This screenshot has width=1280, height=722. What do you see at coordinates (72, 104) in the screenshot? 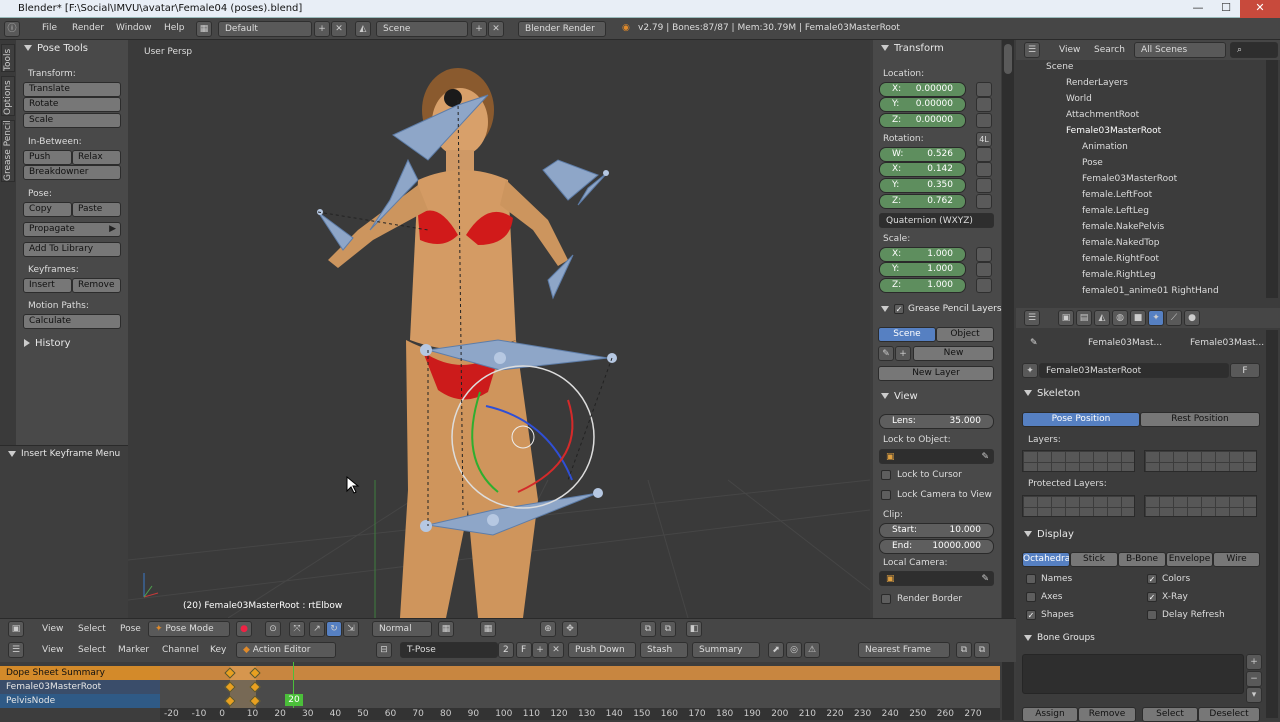
I see `rotate-button: Rotate` at bounding box center [72, 104].